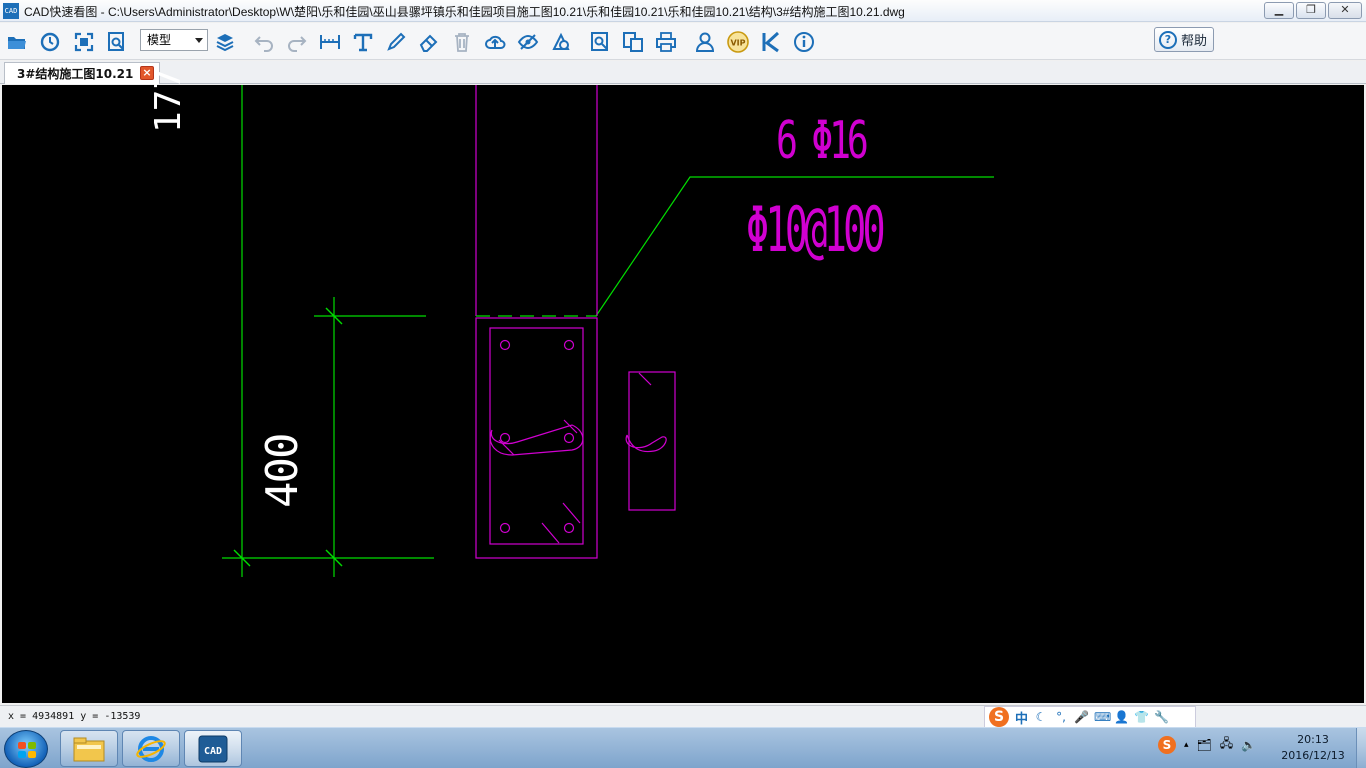 Image resolution: width=1366 pixels, height=768 pixels. I want to click on network-icon: 🖧, so click(1226, 744).